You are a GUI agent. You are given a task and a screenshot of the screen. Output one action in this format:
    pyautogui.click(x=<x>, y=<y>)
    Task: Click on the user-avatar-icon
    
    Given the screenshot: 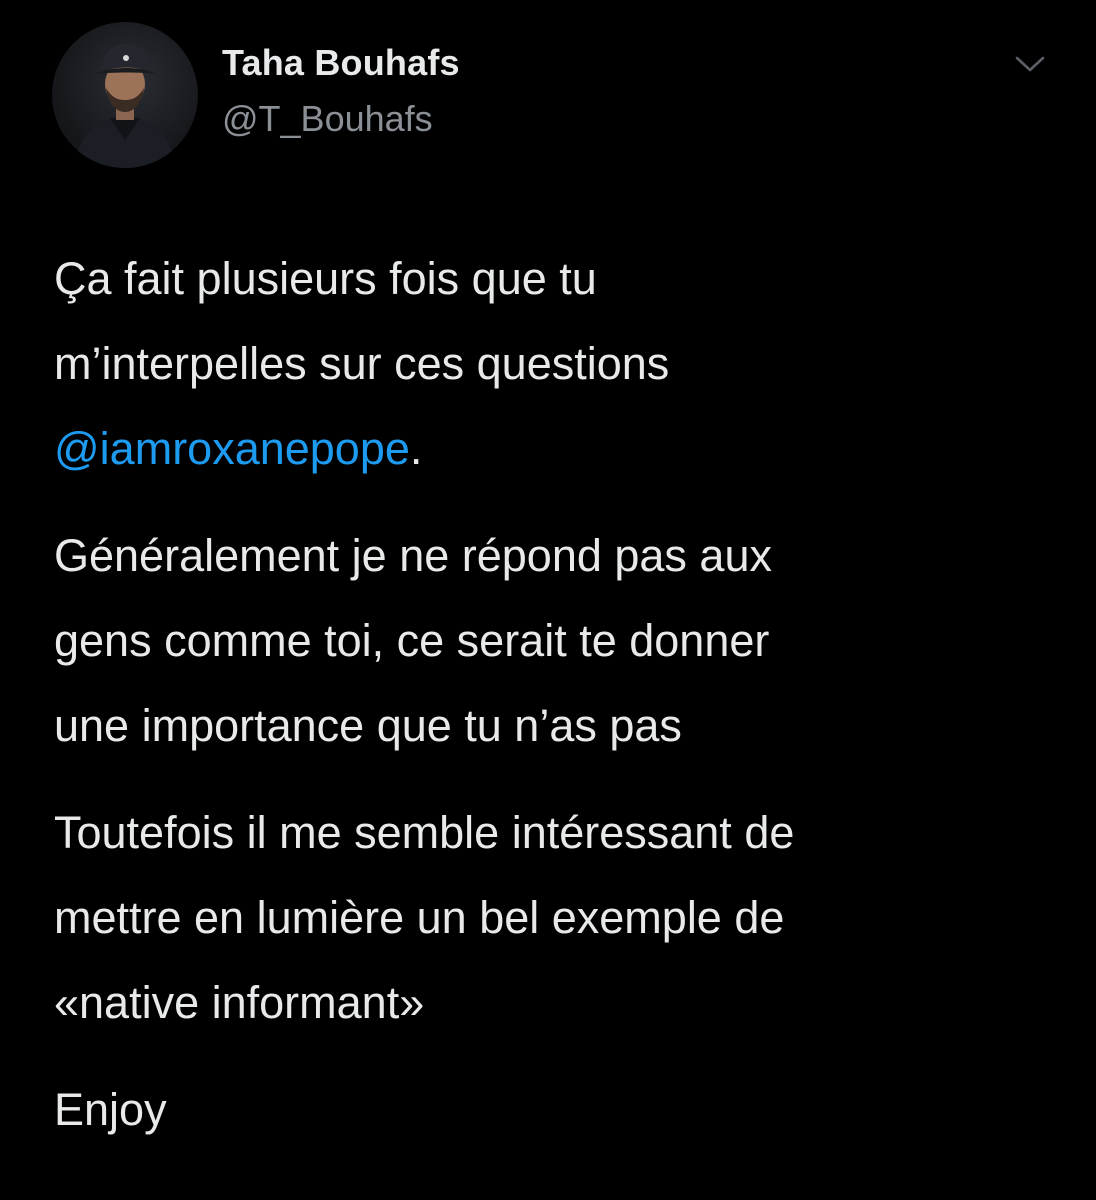 What is the action you would take?
    pyautogui.click(x=125, y=106)
    